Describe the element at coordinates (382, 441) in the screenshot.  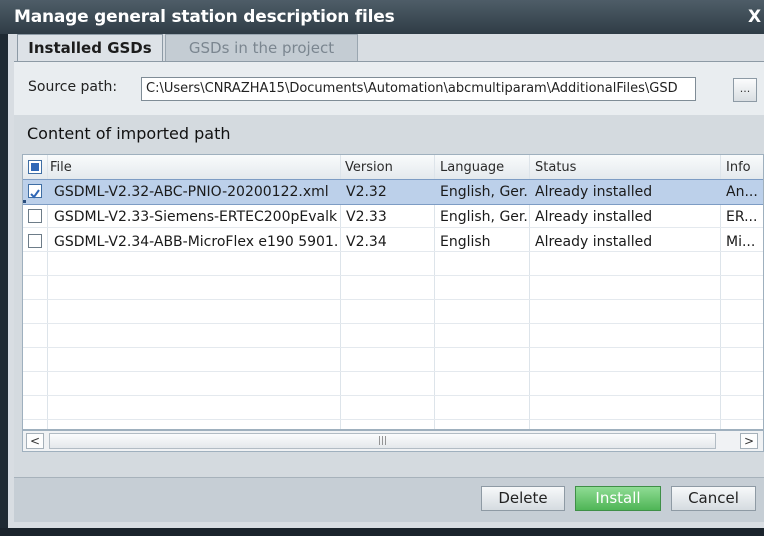
I see `scroll-thumb: |||` at that location.